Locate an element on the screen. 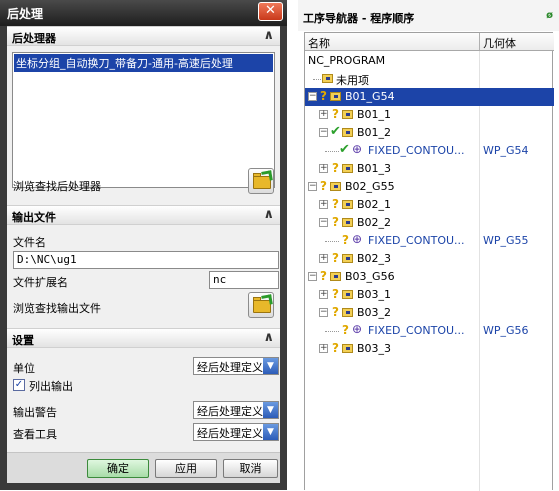 The image size is (559, 491). name-column-header: 名称 is located at coordinates (319, 43).